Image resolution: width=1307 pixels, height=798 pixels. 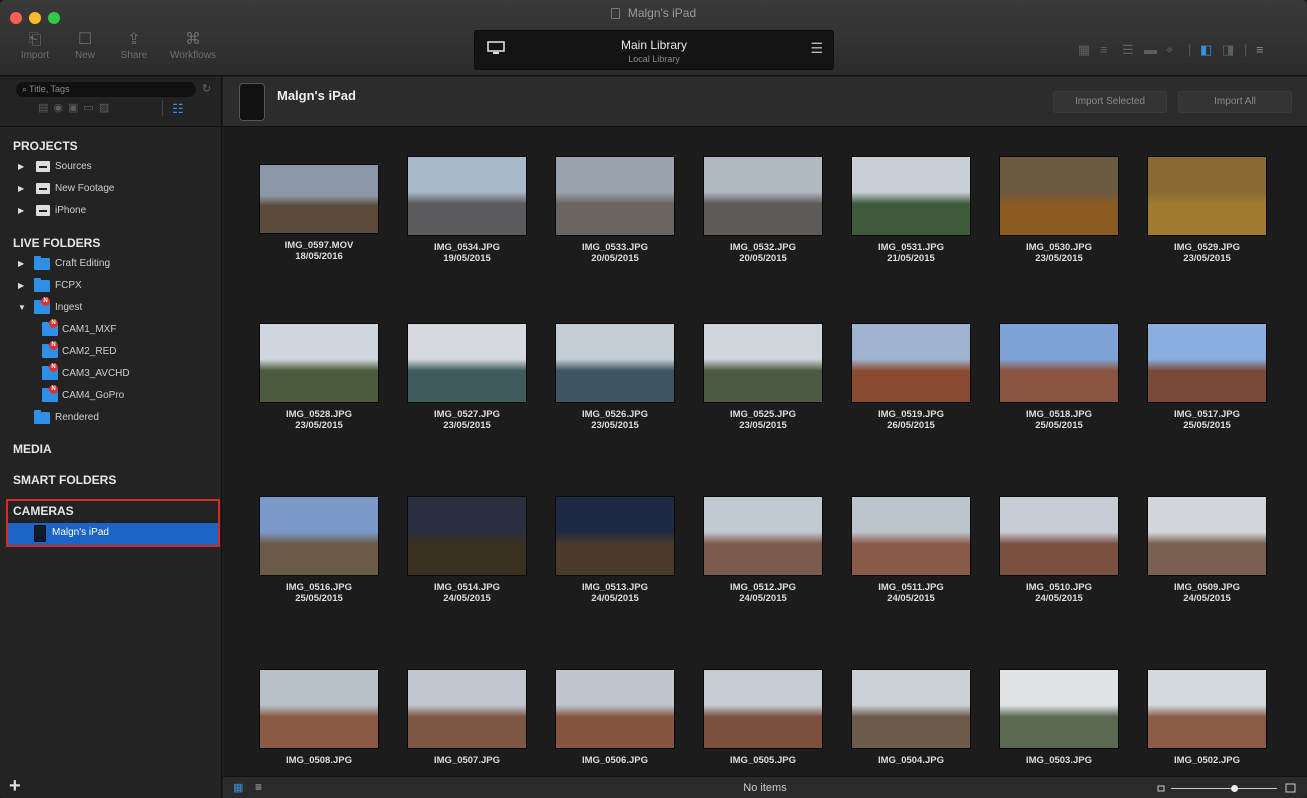 I want to click on thumbnail-filename: IMG_0527.JPG, so click(x=466, y=414).